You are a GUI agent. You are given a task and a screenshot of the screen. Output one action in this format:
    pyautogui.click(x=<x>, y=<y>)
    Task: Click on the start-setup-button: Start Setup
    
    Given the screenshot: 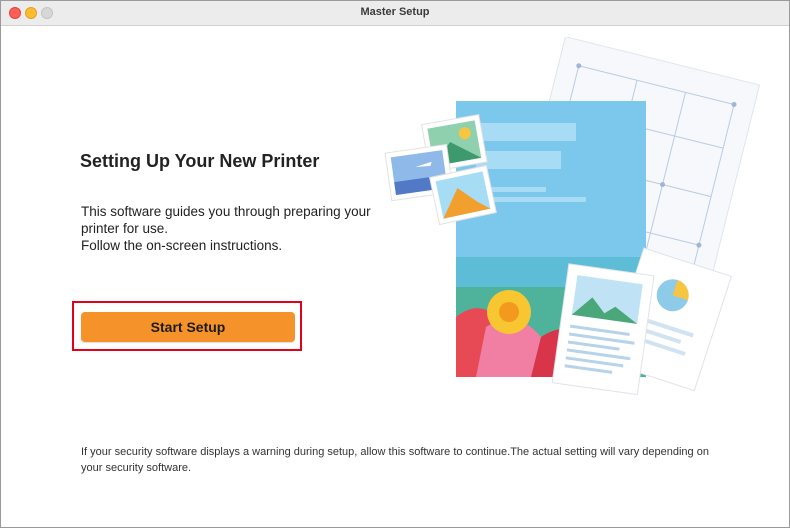 What is the action you would take?
    pyautogui.click(x=188, y=327)
    